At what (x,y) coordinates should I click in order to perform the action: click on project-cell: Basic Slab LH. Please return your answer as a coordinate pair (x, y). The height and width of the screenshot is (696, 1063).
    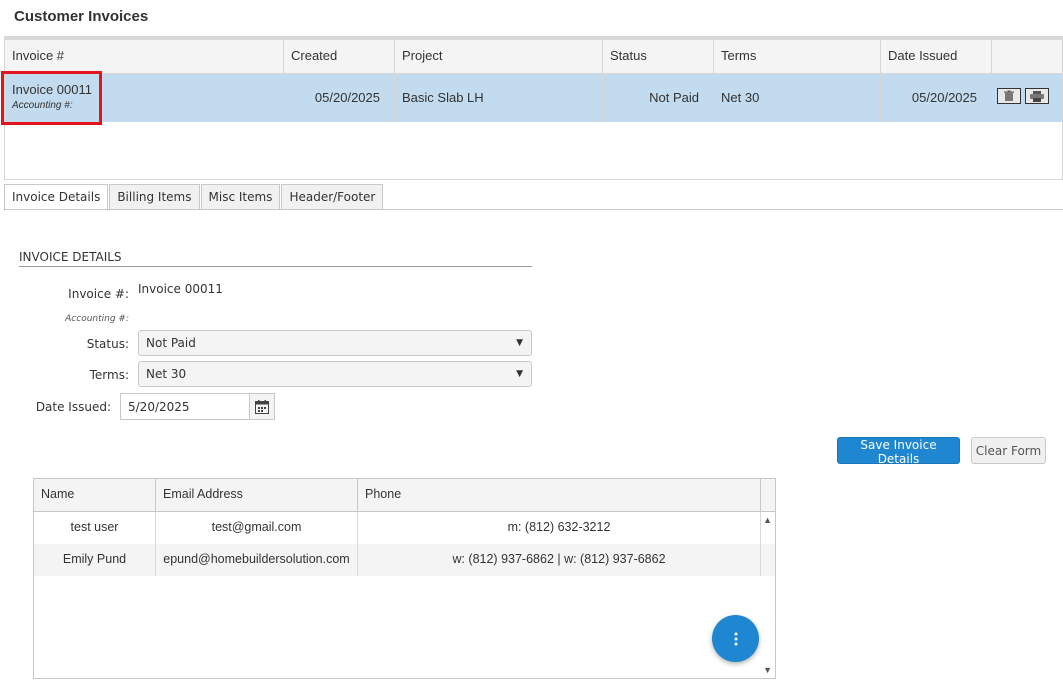
    Looking at the image, I should click on (499, 98).